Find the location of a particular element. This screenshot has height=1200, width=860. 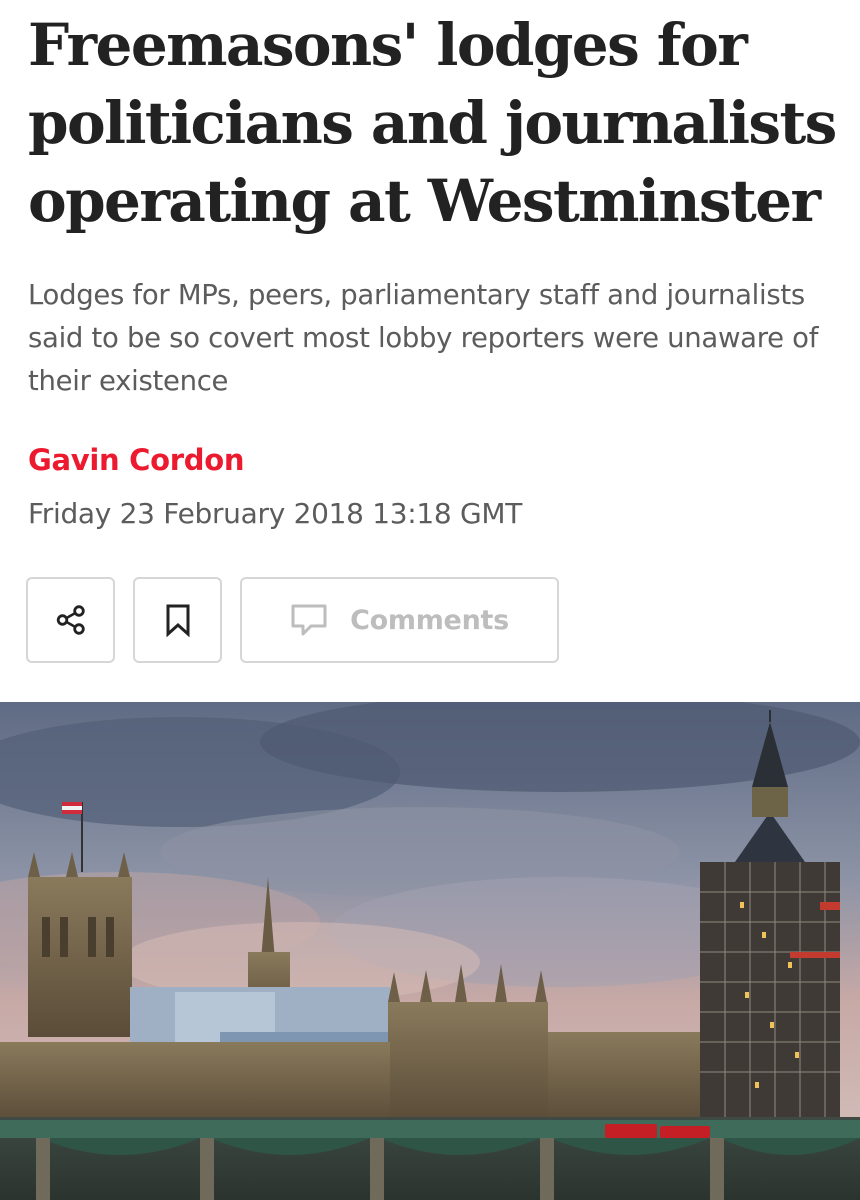

comments-button: Comments is located at coordinates (399, 620).